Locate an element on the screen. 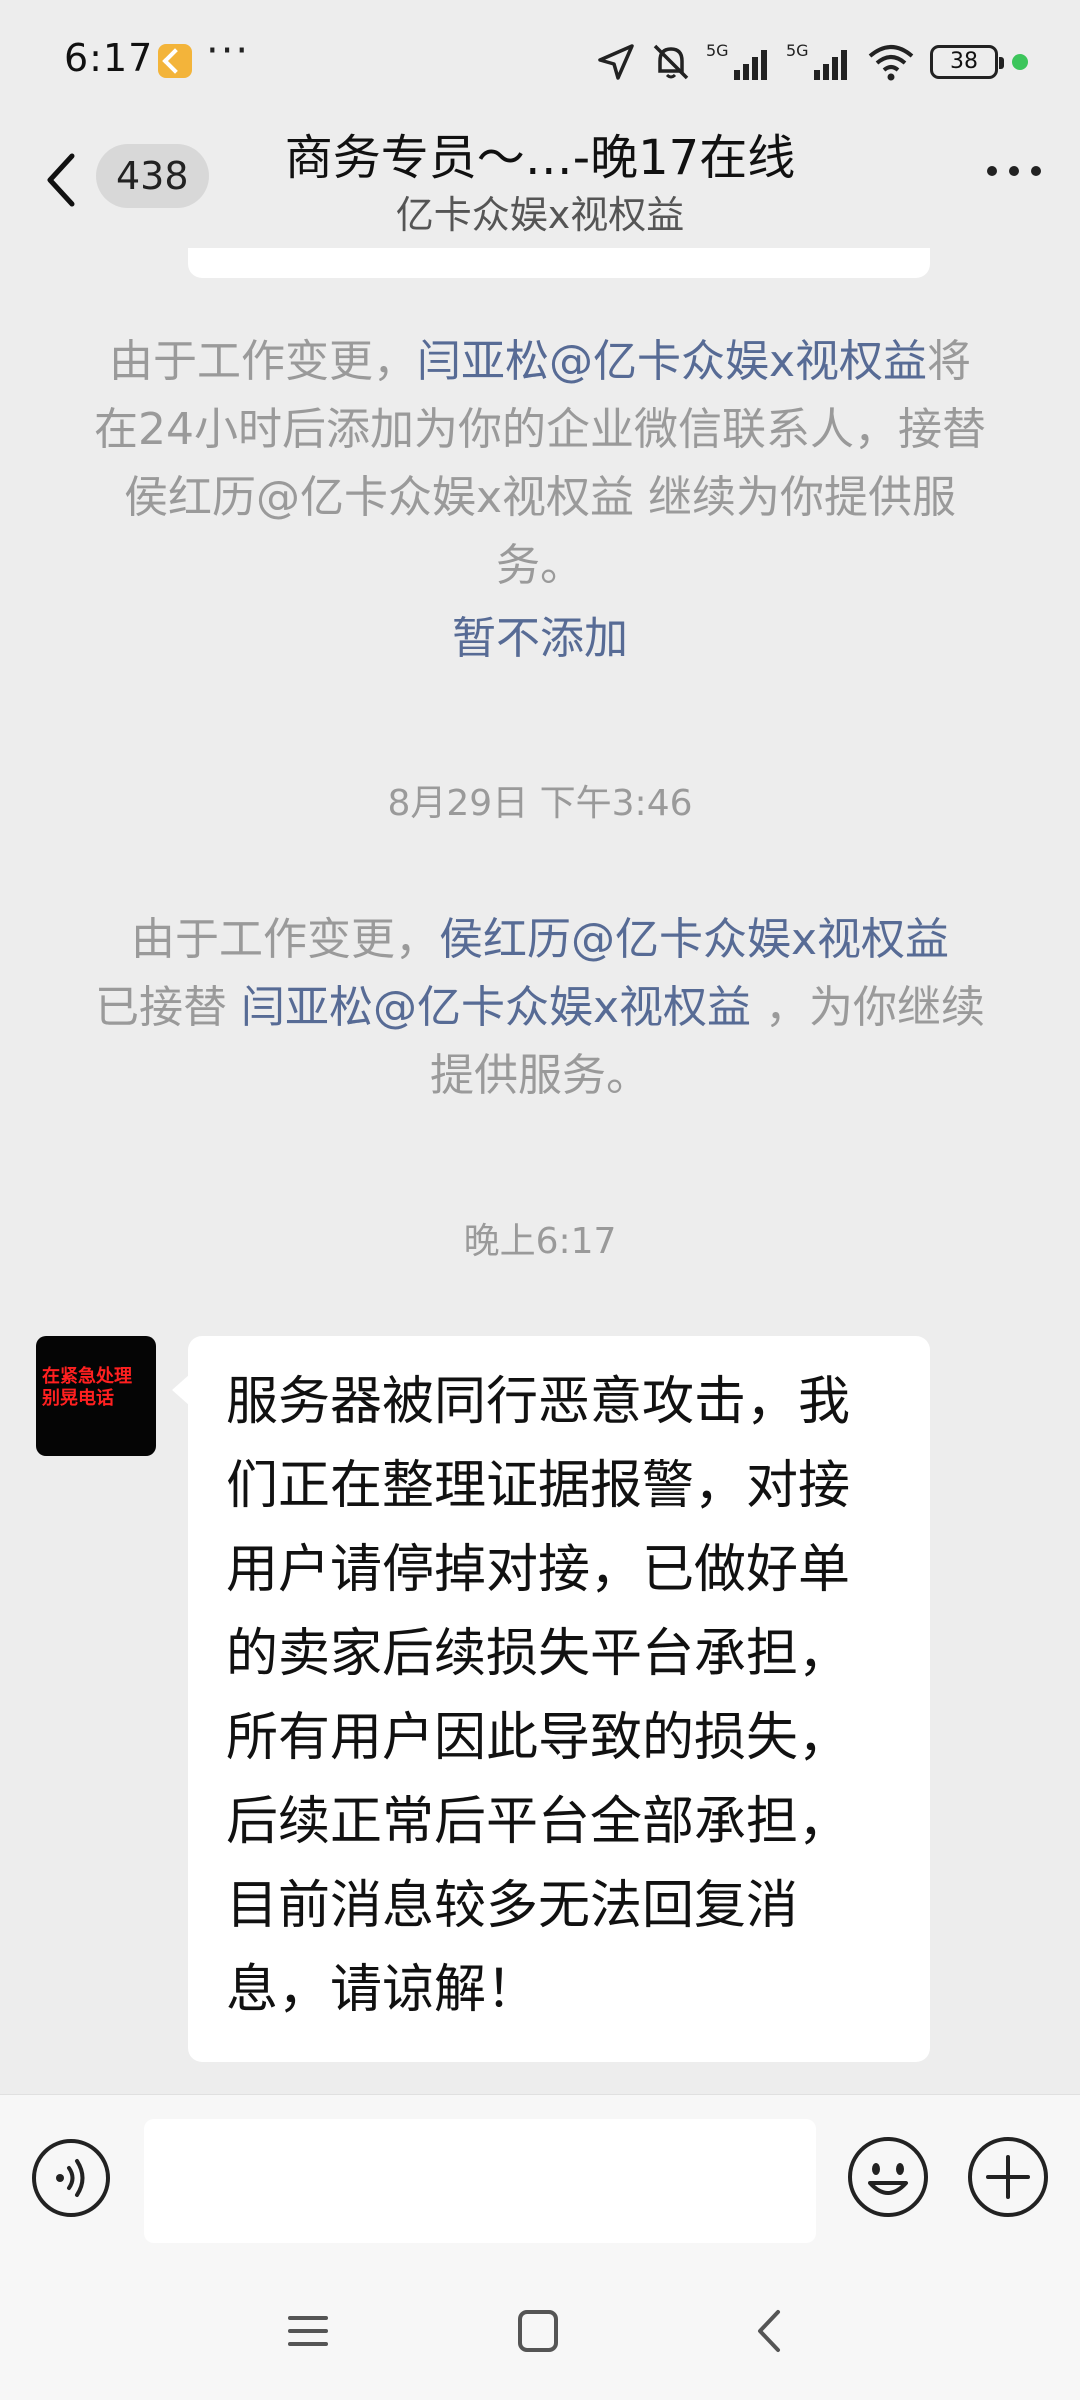 The width and height of the screenshot is (1080, 2400). status-indicators: 5G 5G 38 is located at coordinates (812, 62).